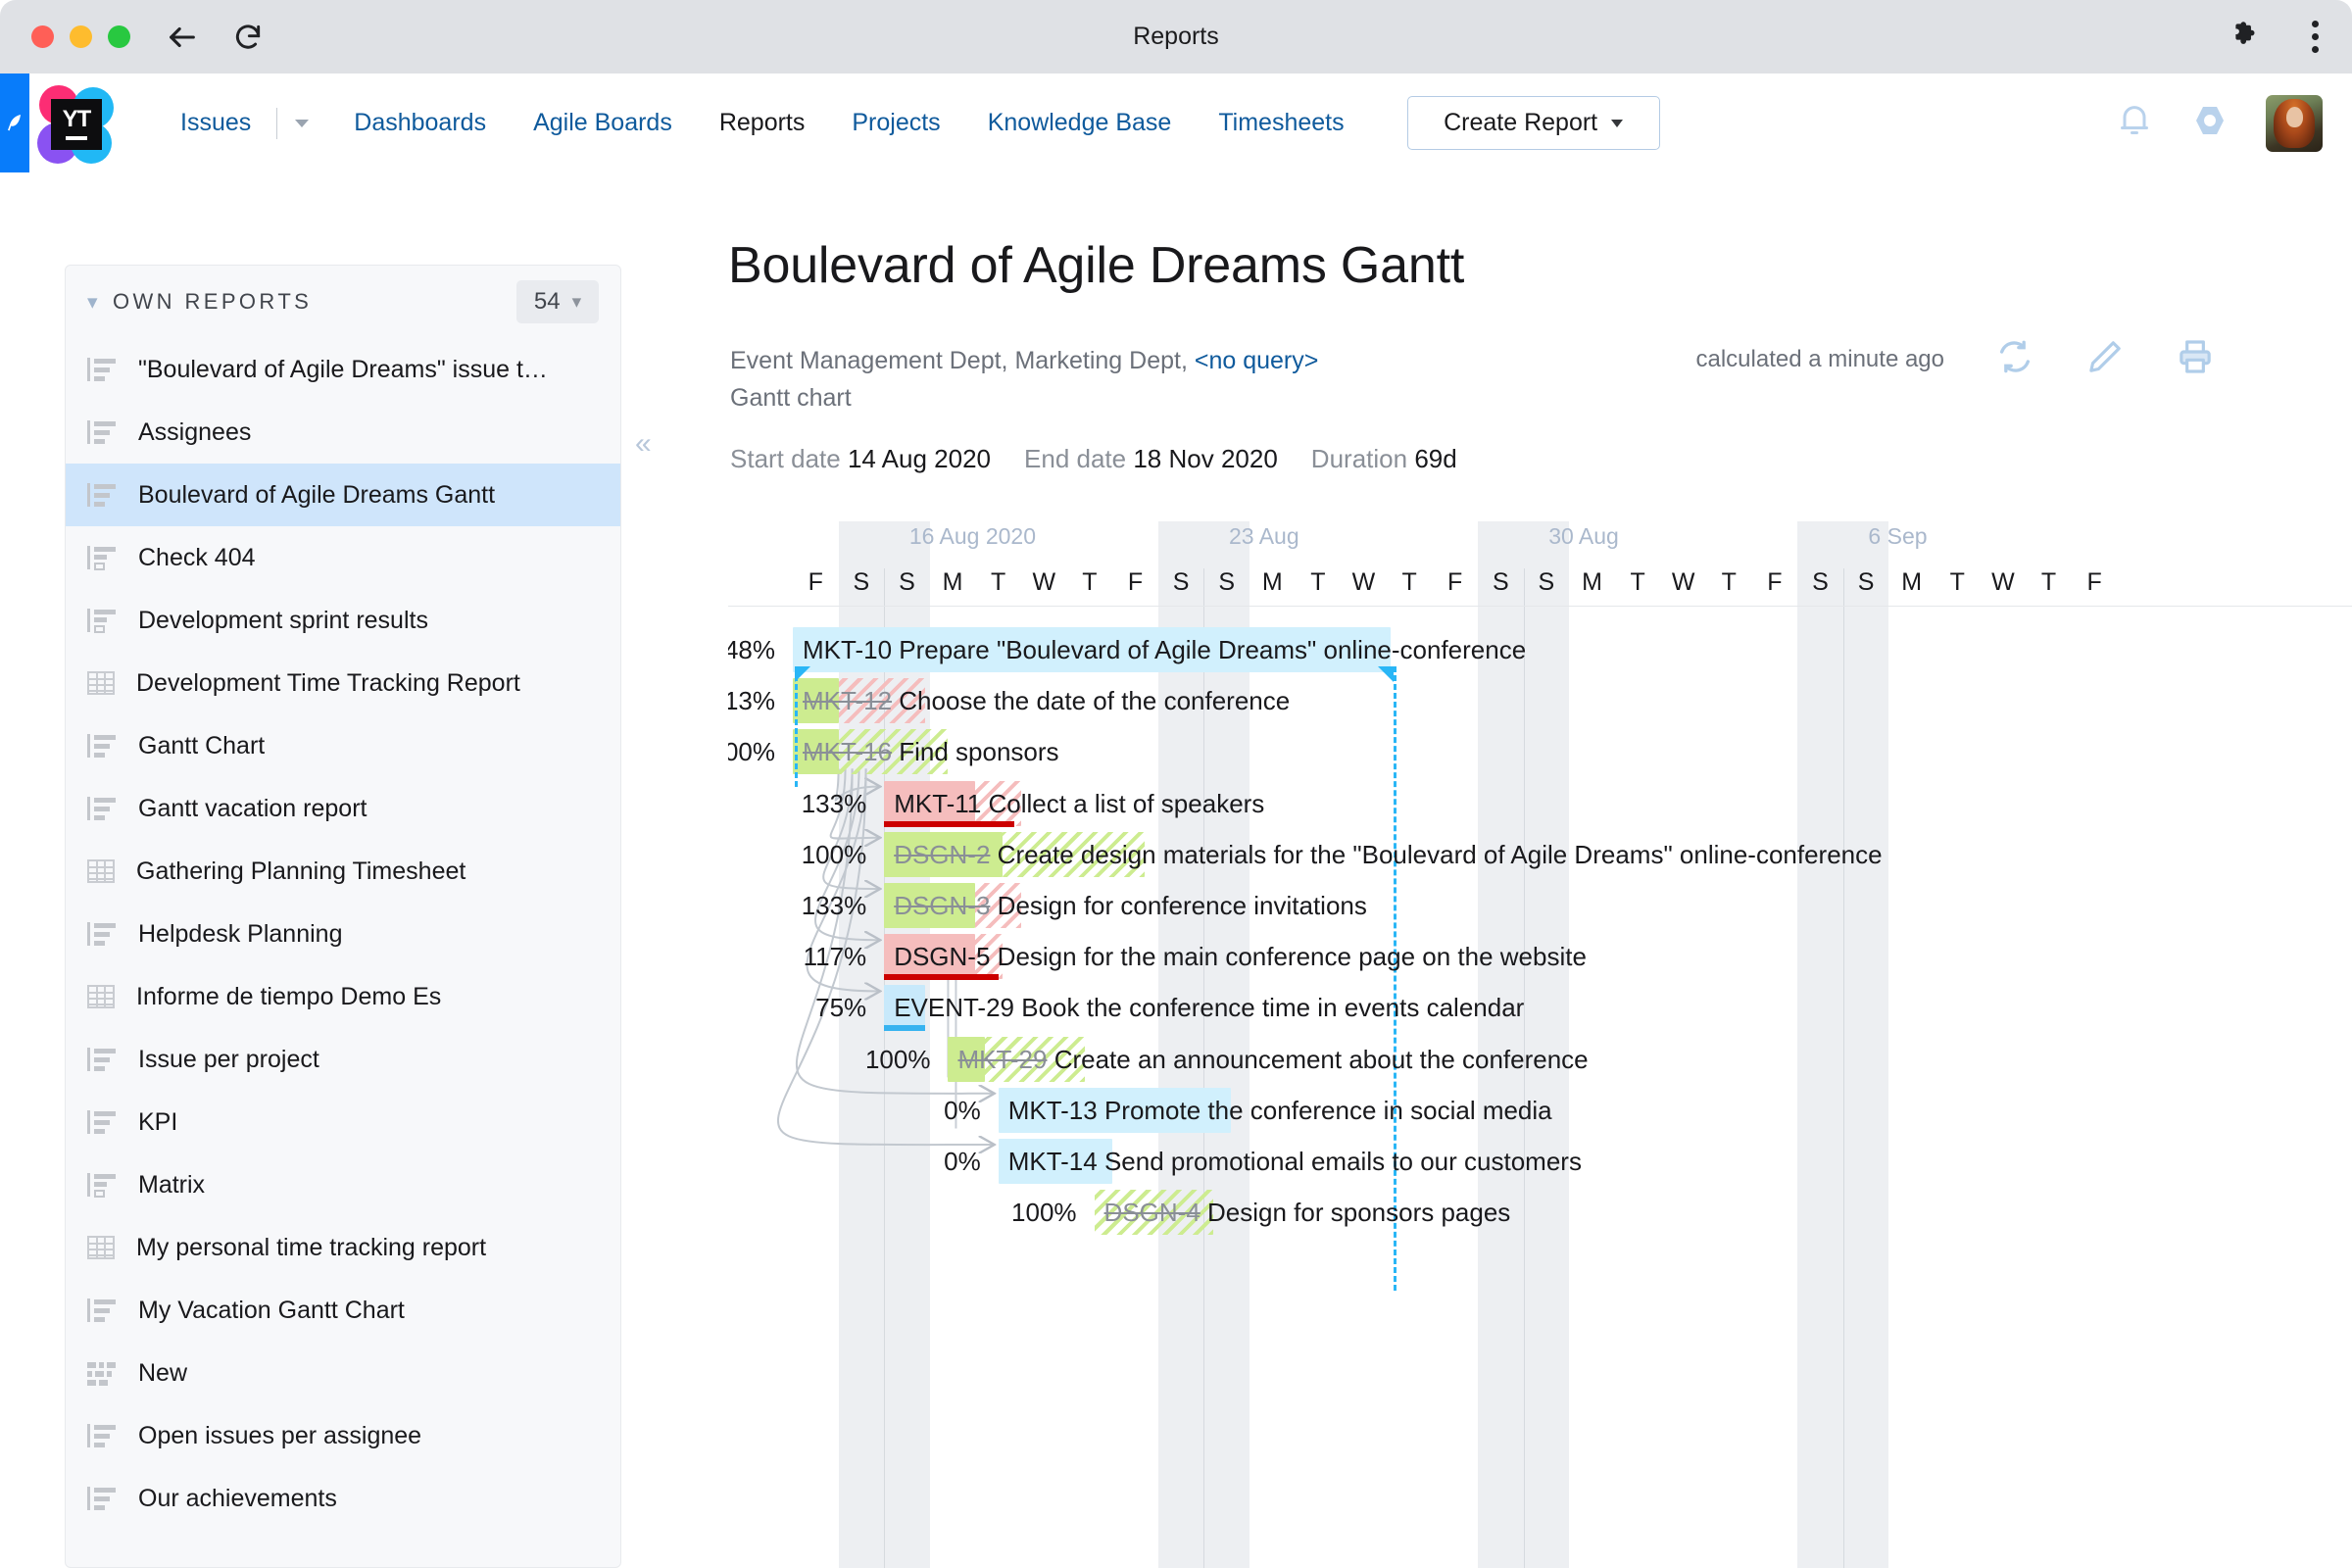 The height and width of the screenshot is (1568, 2352). I want to click on nav-item-dashboards: Dashboards, so click(420, 123).